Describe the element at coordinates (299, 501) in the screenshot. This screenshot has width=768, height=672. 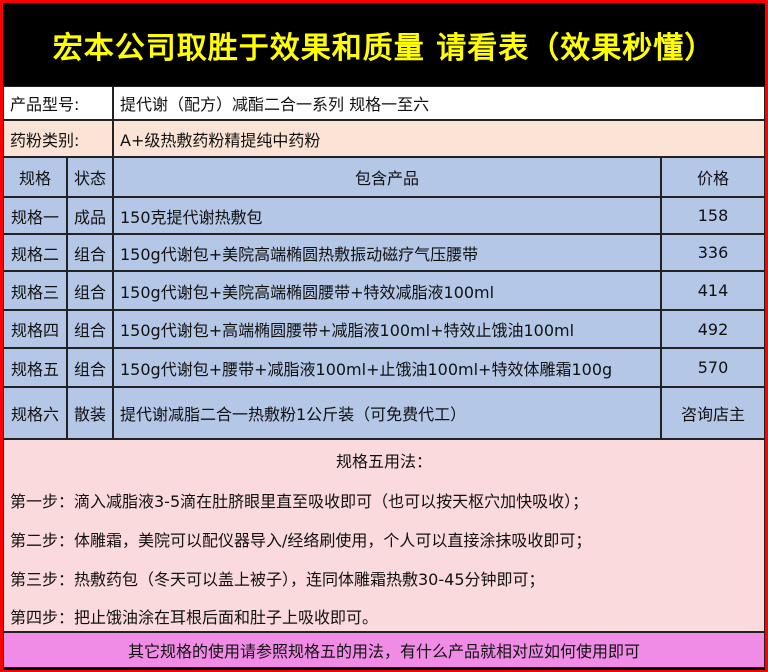
I see `usage-step-1: 第一步：滴入减脂液3-5滴在肚脐眼里直至吸收即可（也可以按天枢穴加快吸收）；` at that location.